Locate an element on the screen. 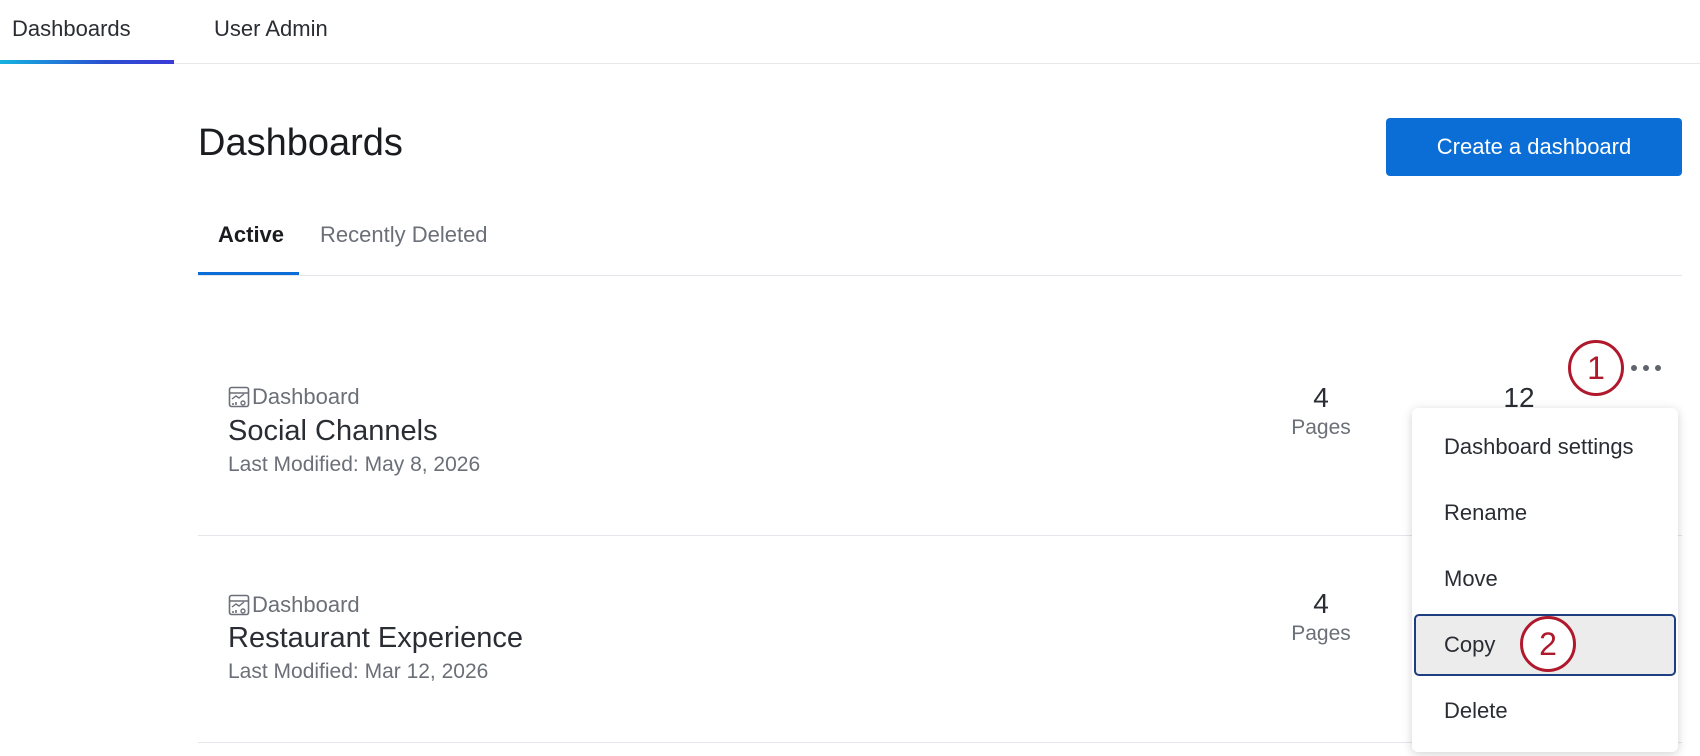  tab-dashboards: Dashboards is located at coordinates (71, 29).